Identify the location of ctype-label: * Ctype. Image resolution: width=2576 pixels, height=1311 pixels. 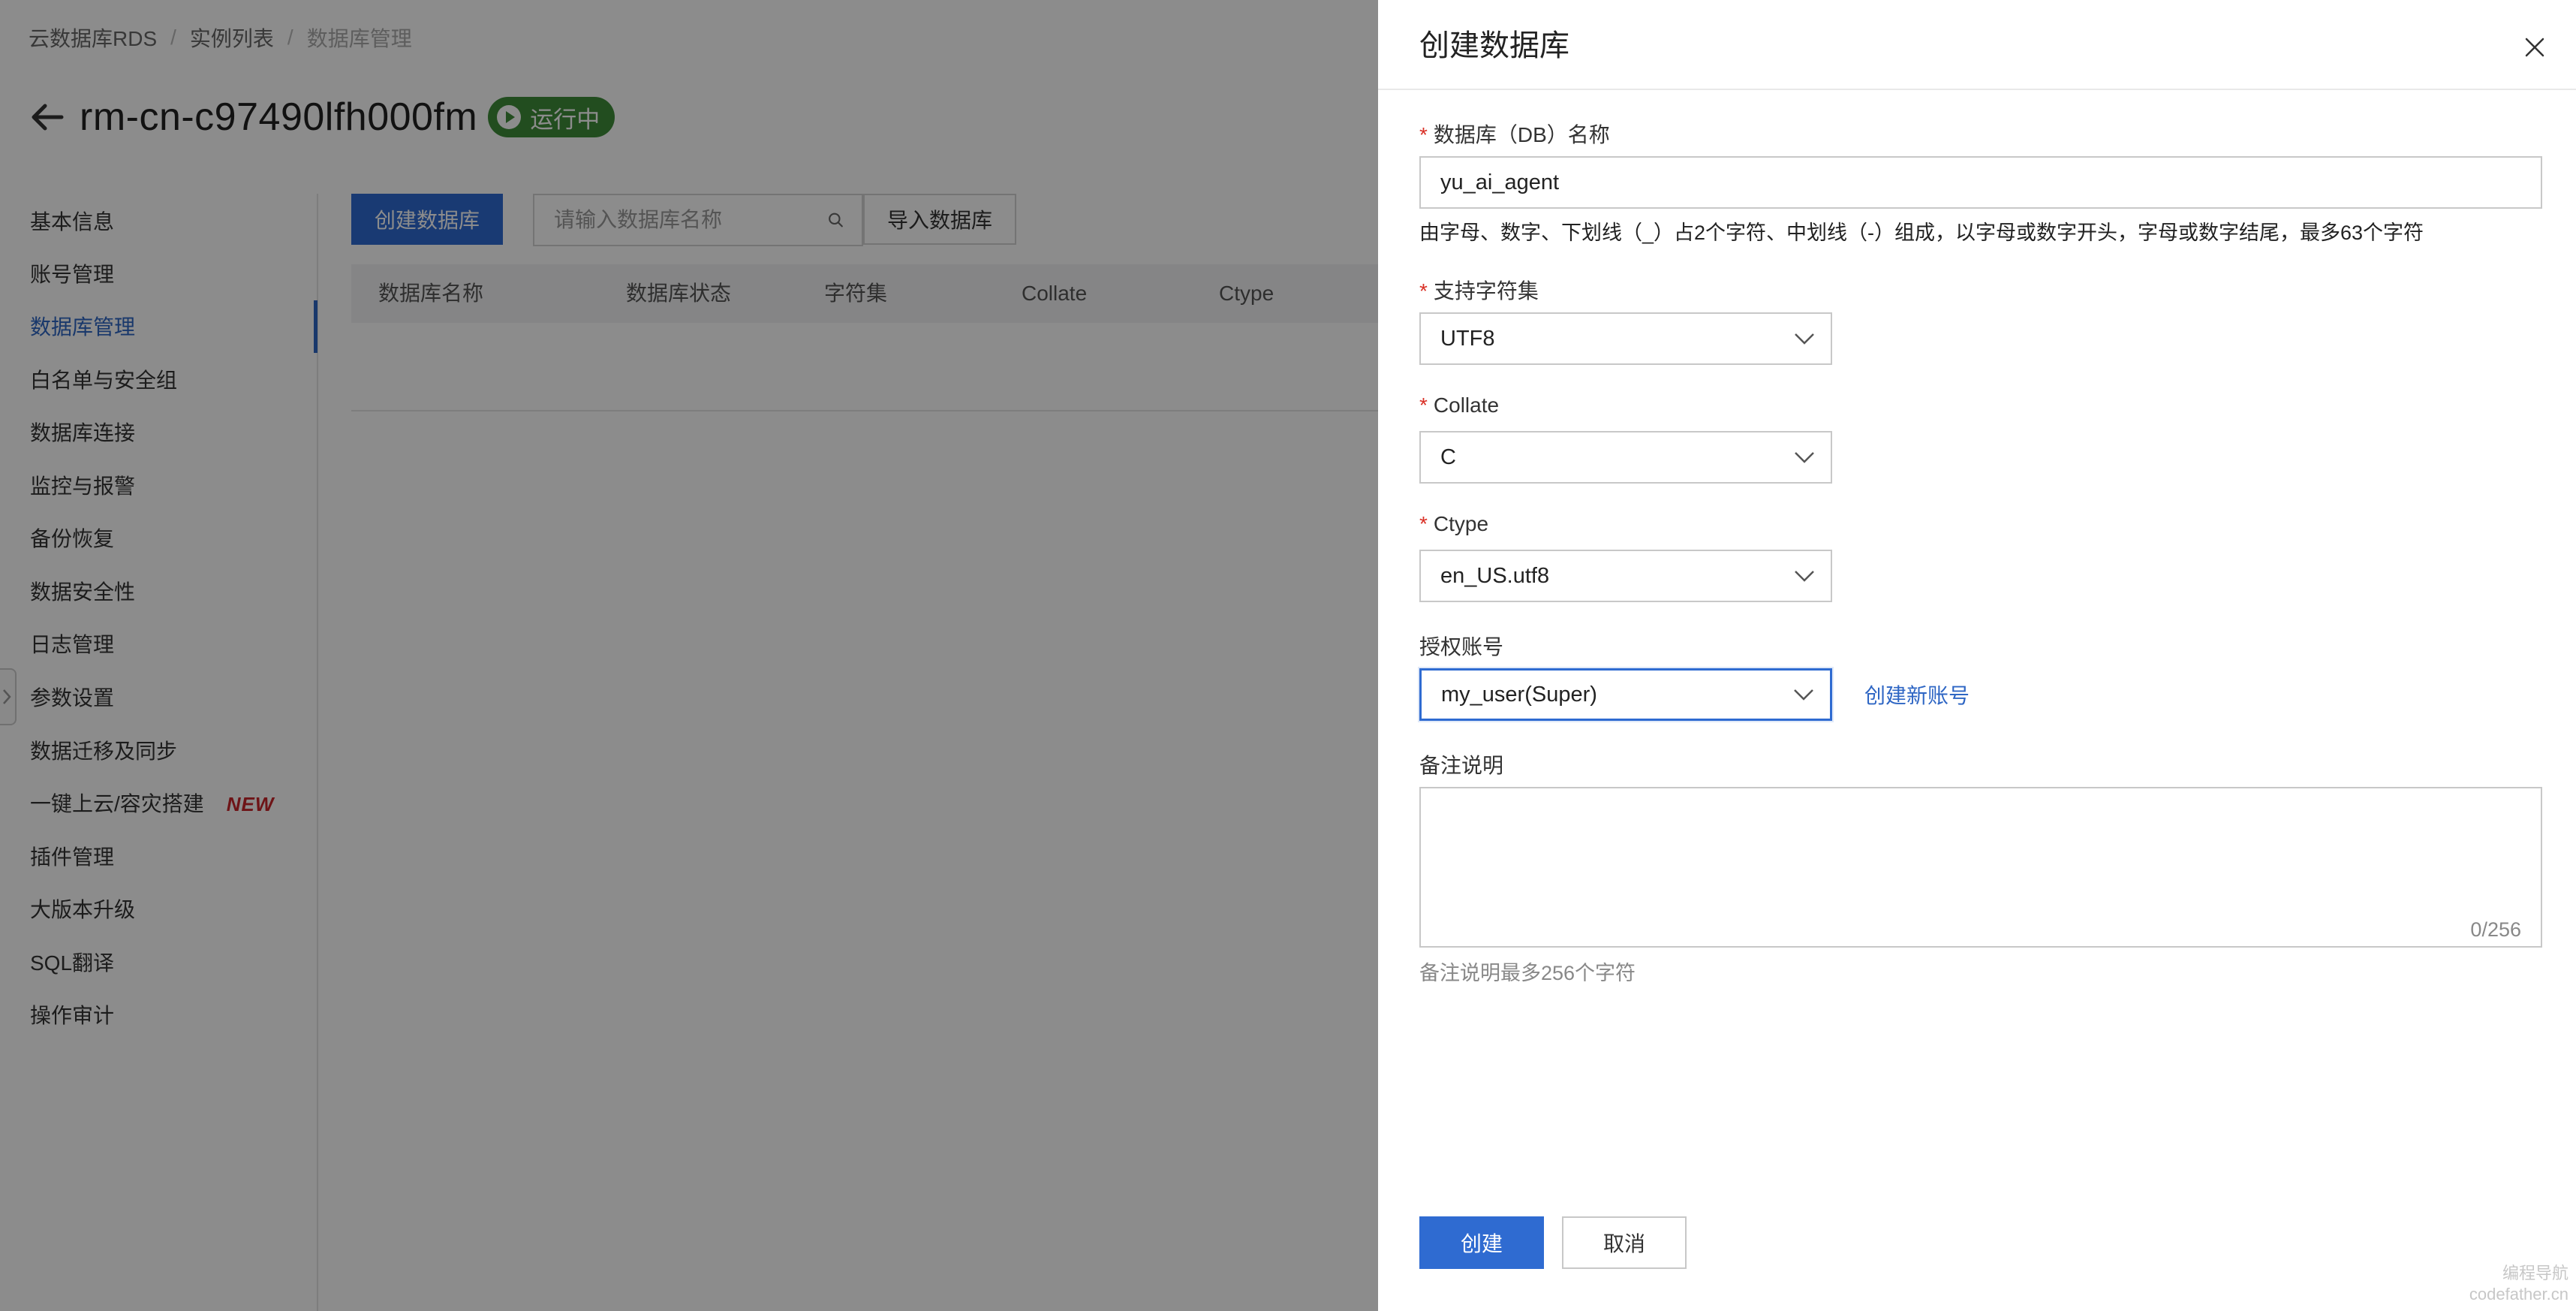
(1453, 524).